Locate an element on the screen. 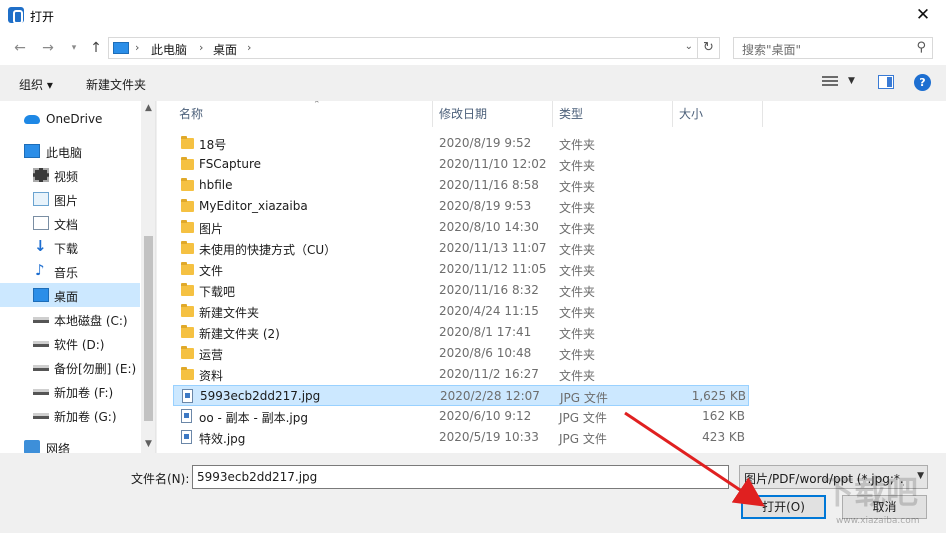 The height and width of the screenshot is (533, 946). filename-input is located at coordinates (460, 477).